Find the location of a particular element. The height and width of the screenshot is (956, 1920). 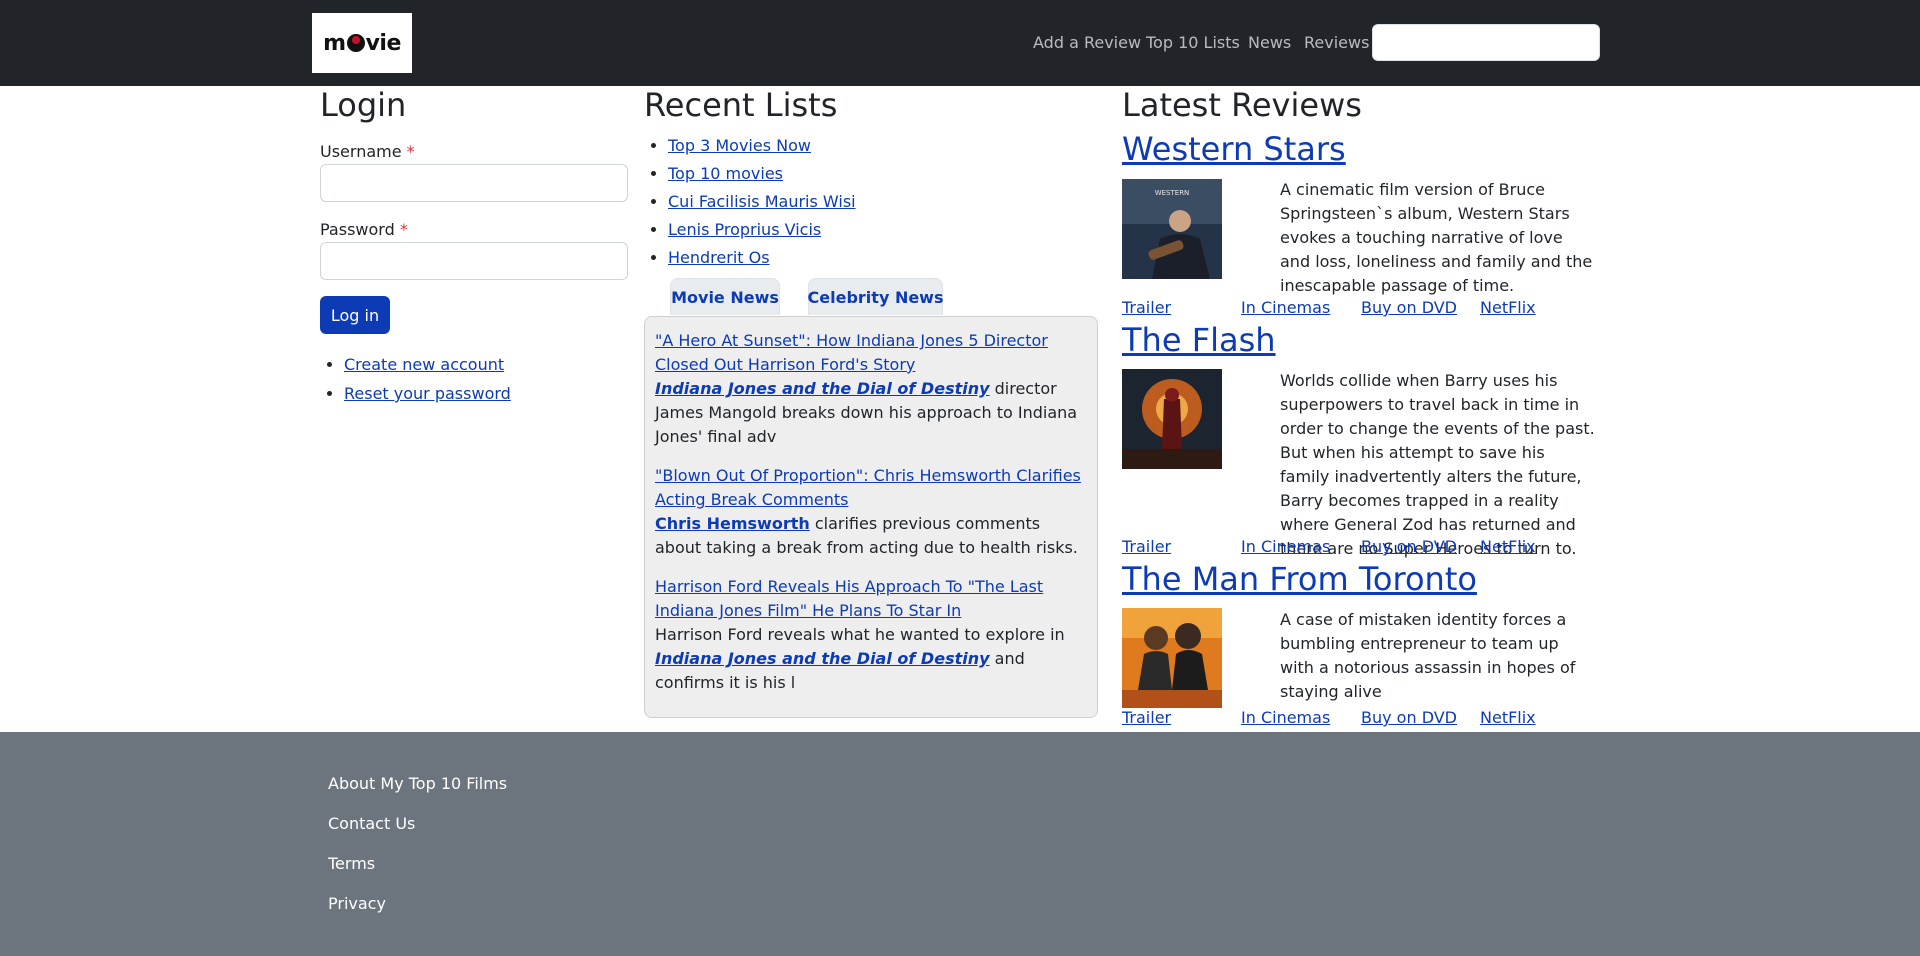

tab-movie-news: Movie News is located at coordinates (725, 296).